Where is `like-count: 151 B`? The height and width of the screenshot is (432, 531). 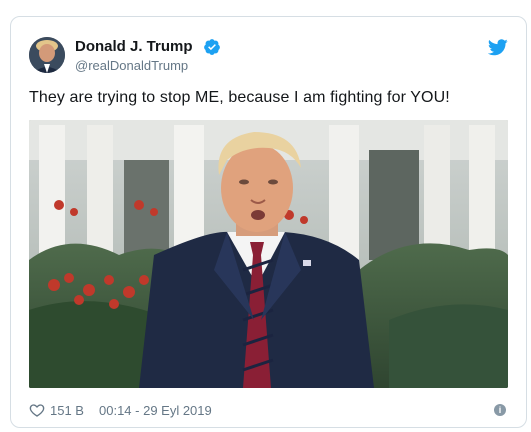
like-count: 151 B is located at coordinates (67, 410).